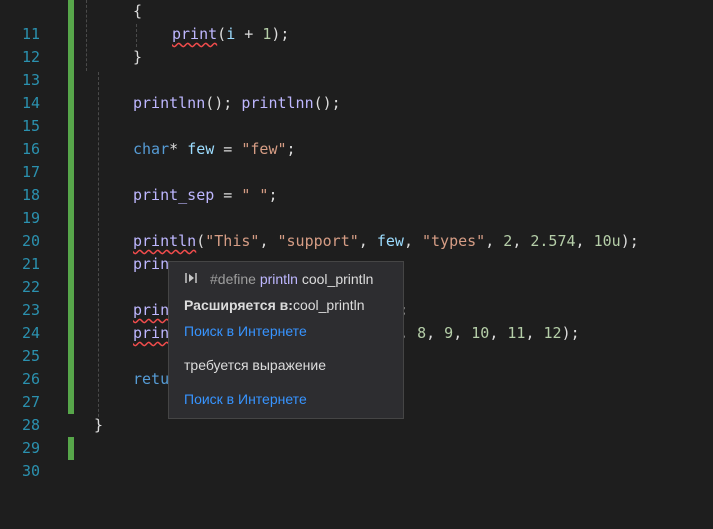  Describe the element at coordinates (356, 458) in the screenshot. I see `code-line: 30` at that location.